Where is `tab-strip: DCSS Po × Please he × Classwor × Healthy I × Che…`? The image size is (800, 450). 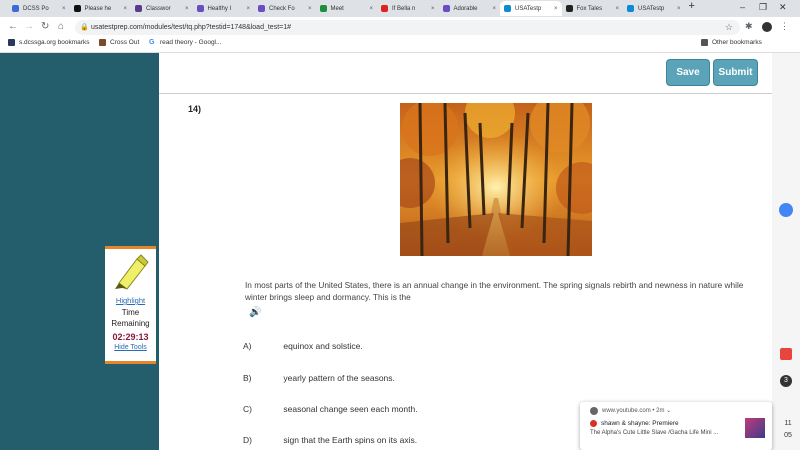
tab-strip: DCSS Po × Please he × Classwor × Healthy I × Che… is located at coordinates (400, 8).